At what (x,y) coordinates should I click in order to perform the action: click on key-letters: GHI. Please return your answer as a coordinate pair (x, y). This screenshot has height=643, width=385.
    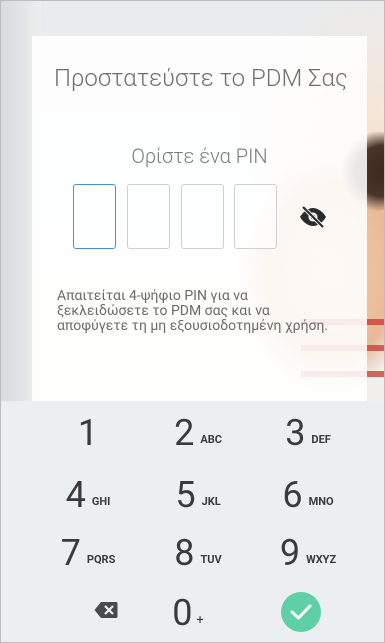
    Looking at the image, I should click on (101, 501).